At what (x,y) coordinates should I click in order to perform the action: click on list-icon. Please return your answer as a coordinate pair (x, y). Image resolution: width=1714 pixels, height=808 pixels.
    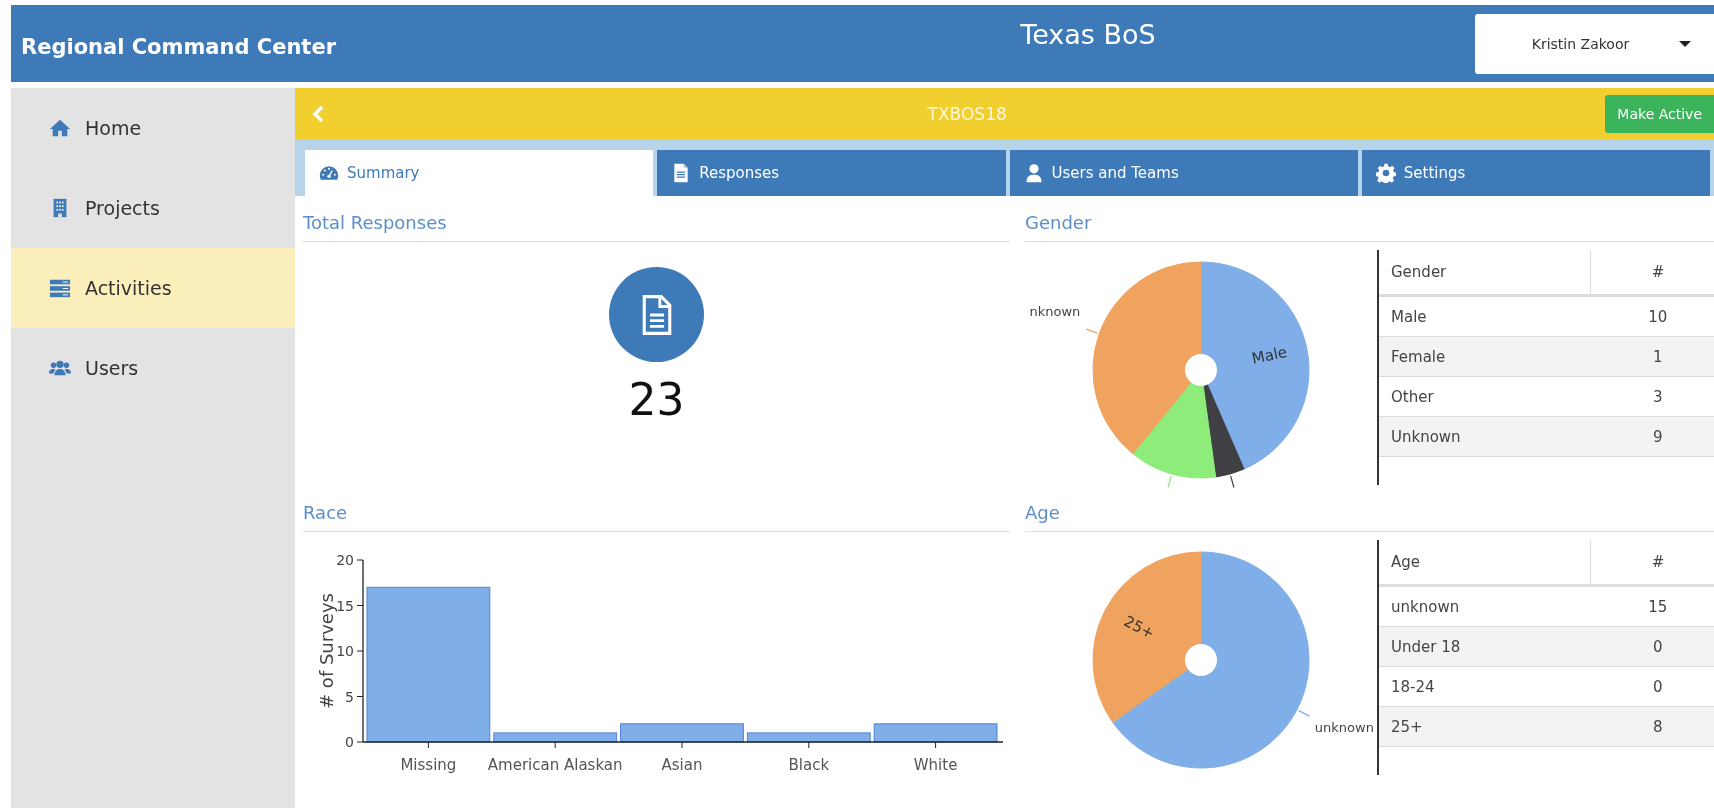
    Looking at the image, I should click on (60, 288).